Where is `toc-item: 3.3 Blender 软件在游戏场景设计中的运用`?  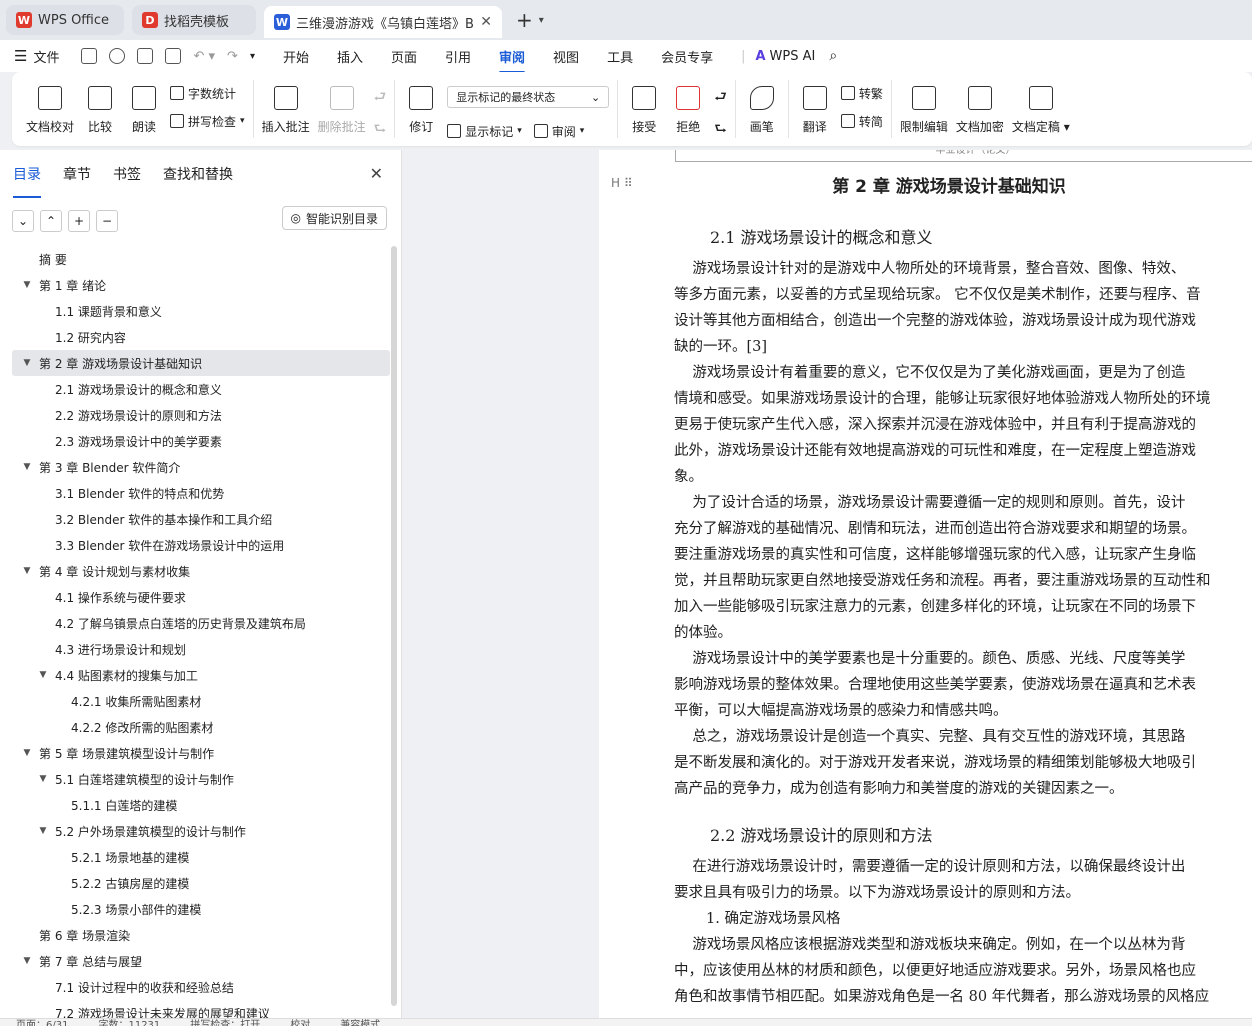
toc-item: 3.3 Blender 软件在游戏场景设计中的运用 is located at coordinates (201, 545).